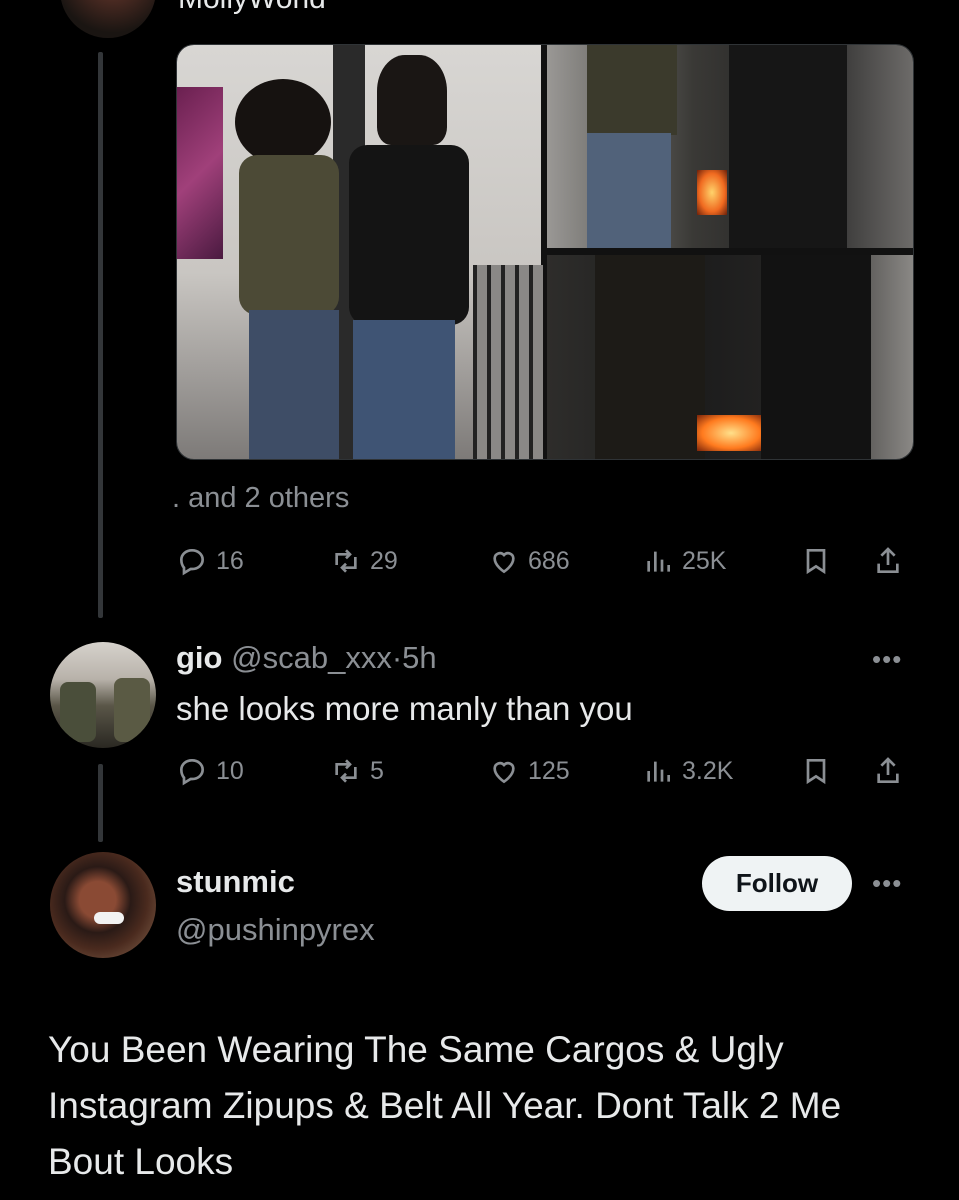 The width and height of the screenshot is (959, 1200). I want to click on thread-line-reply, so click(100, 803).